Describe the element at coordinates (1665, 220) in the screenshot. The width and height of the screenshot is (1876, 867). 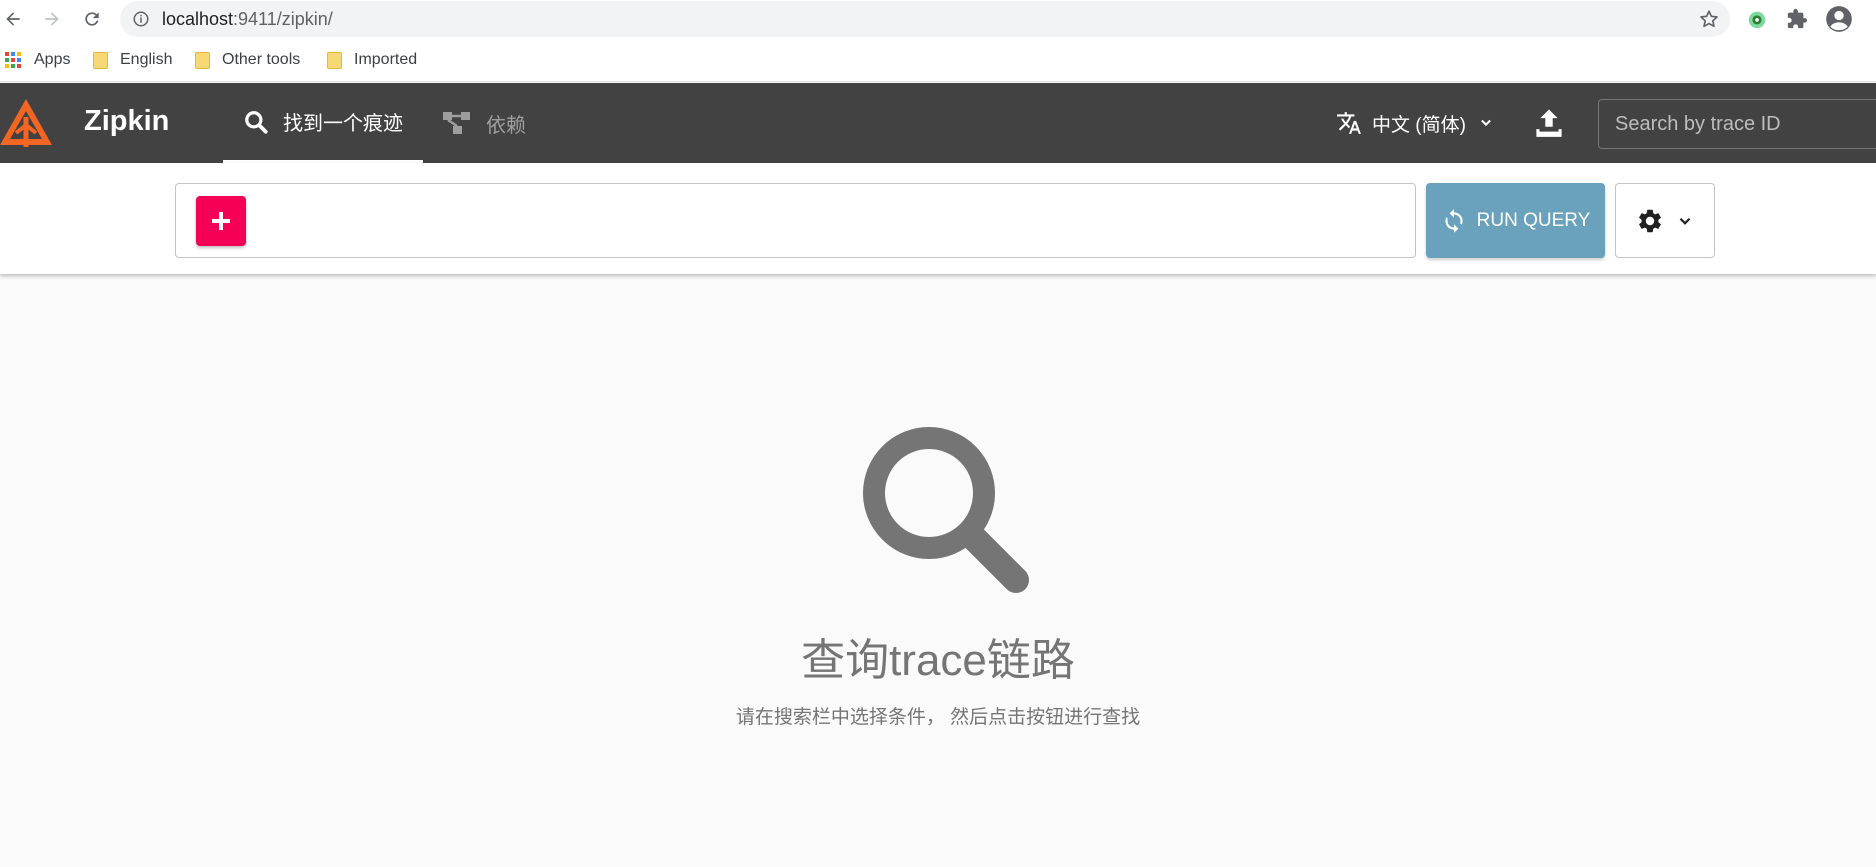
I see `settings-button` at that location.